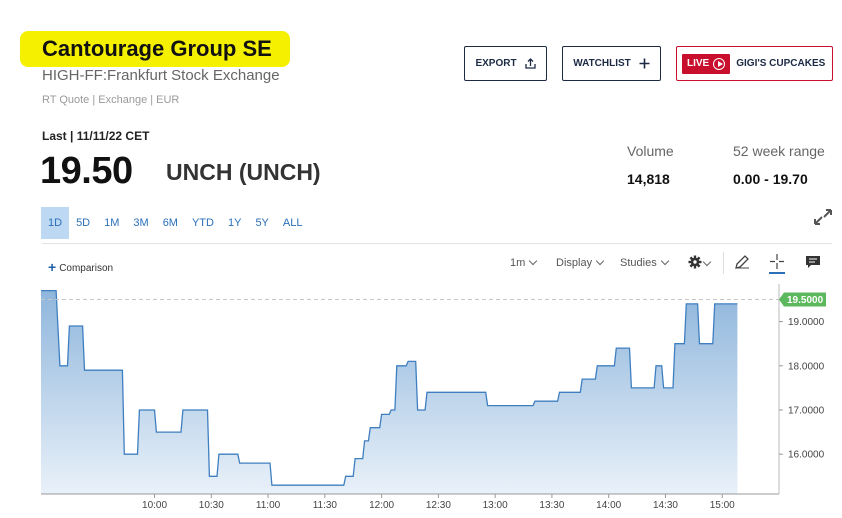 The image size is (842, 518). Describe the element at coordinates (742, 262) in the screenshot. I see `pencil-icon` at that location.